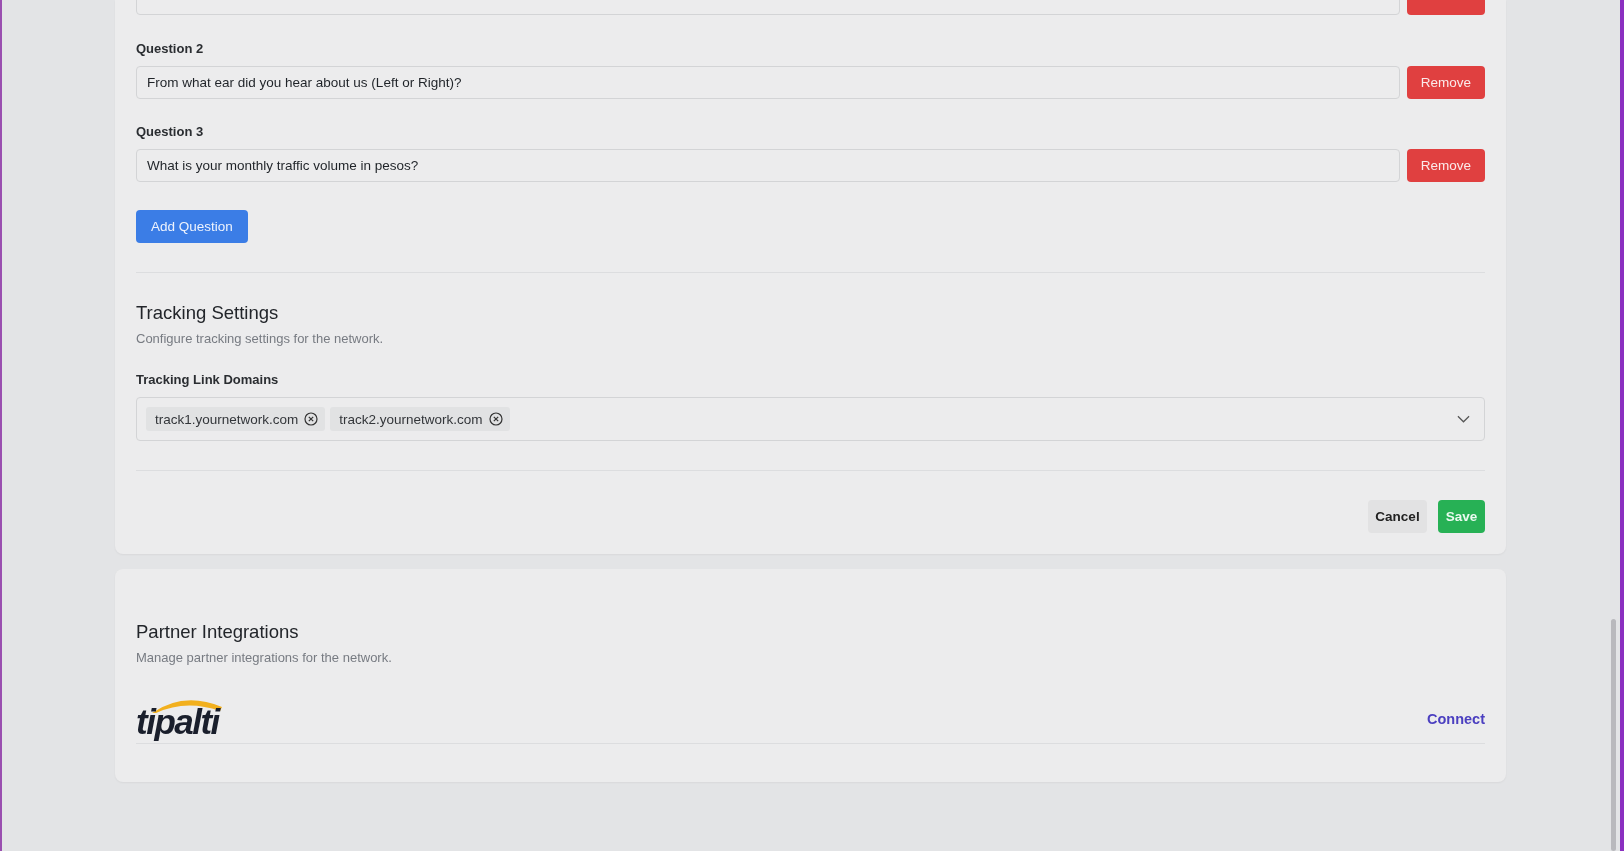 The width and height of the screenshot is (1624, 851). What do you see at coordinates (768, 165) in the screenshot?
I see `question-field: What is your monthly traffic volume in pesos?` at bounding box center [768, 165].